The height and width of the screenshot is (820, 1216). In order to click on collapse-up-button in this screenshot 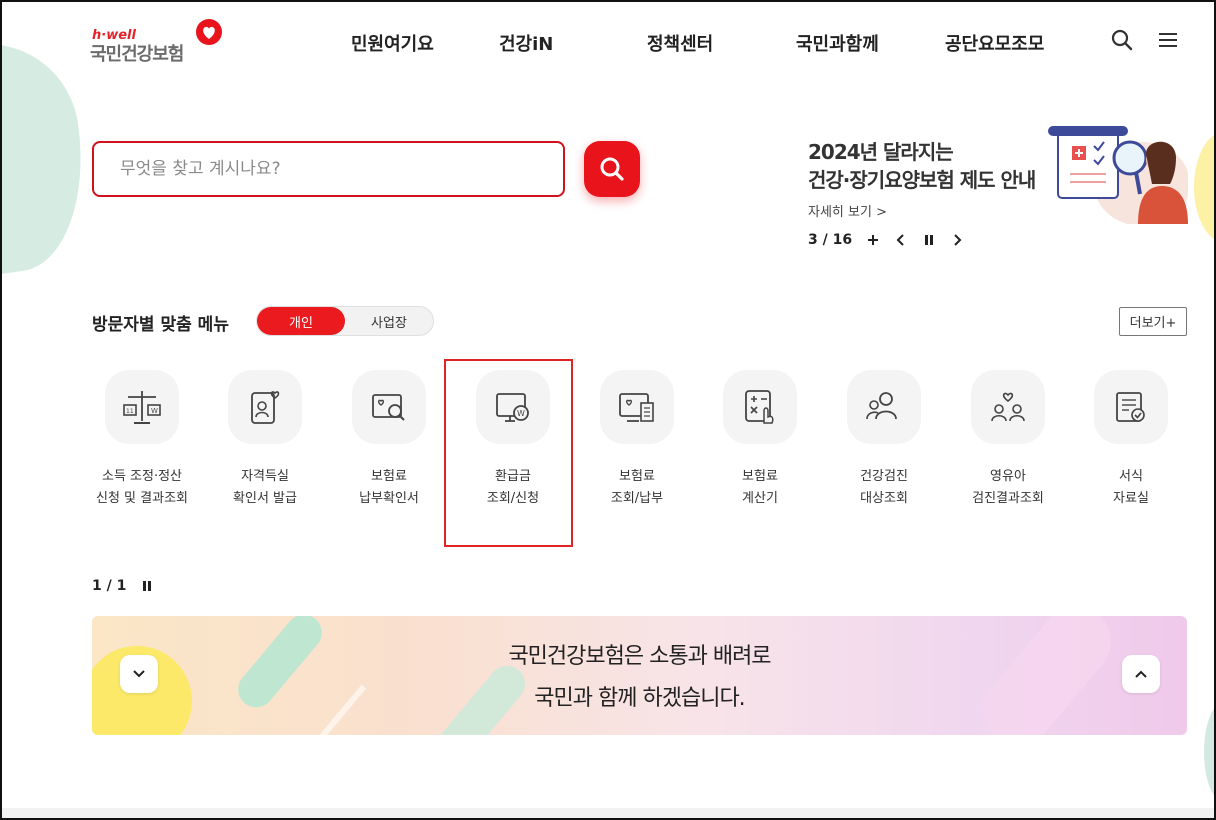, I will do `click(1141, 674)`.